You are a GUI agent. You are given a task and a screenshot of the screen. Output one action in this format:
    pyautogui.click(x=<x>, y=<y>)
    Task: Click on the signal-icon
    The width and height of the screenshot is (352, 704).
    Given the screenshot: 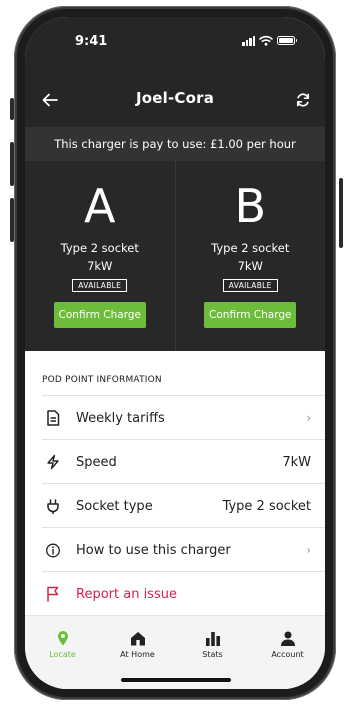 What is the action you would take?
    pyautogui.click(x=248, y=40)
    